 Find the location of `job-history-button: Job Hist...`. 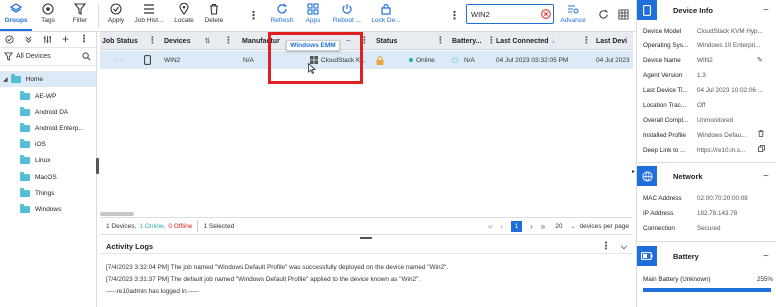

job-history-button: Job Hist... is located at coordinates (149, 13).